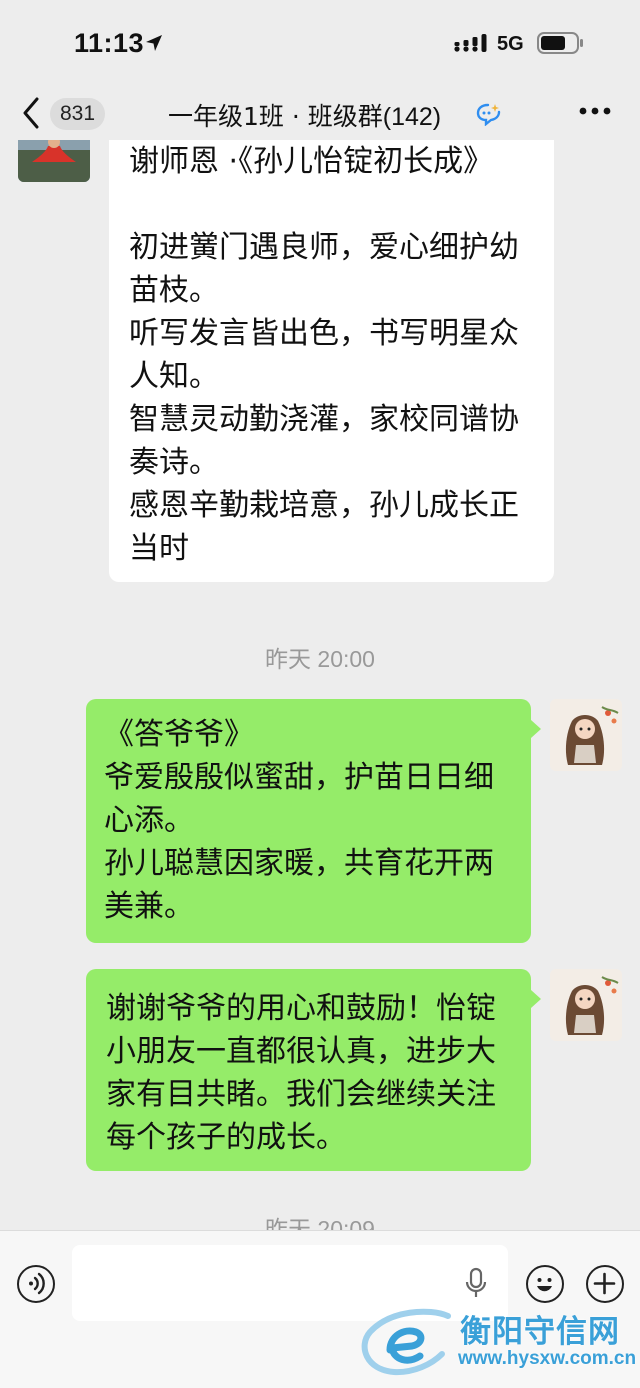  What do you see at coordinates (320, 44) in the screenshot?
I see `status-bar: 11:13 5G` at bounding box center [320, 44].